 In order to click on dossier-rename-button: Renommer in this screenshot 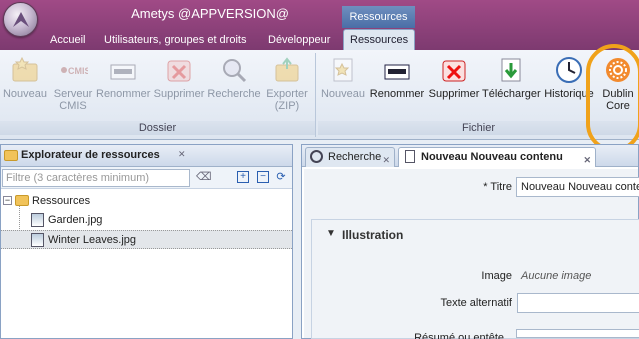, I will do `click(123, 77)`.